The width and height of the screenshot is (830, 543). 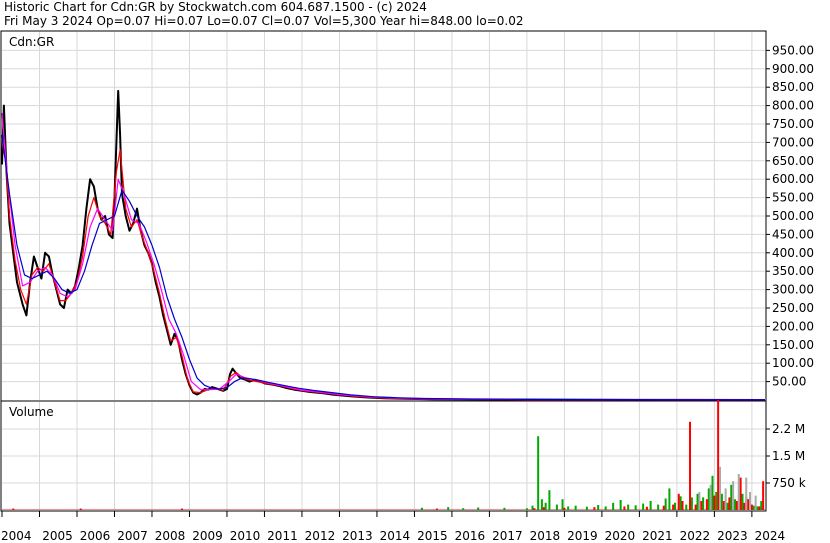 I want to click on x-tick-label: 2019, so click(x=582, y=536).